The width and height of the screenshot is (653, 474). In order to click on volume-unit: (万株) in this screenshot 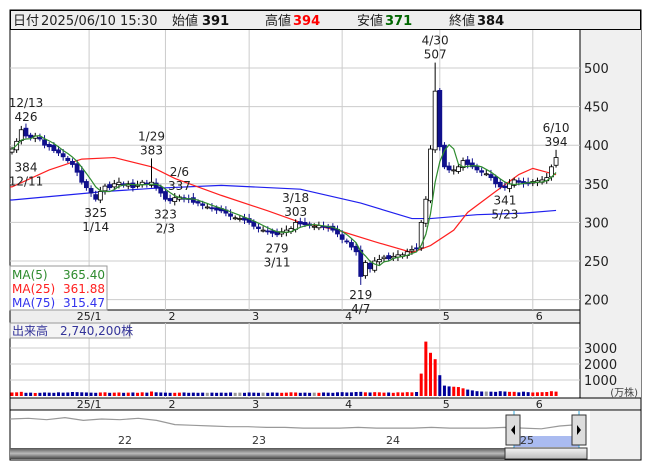, I will do `click(624, 392)`.